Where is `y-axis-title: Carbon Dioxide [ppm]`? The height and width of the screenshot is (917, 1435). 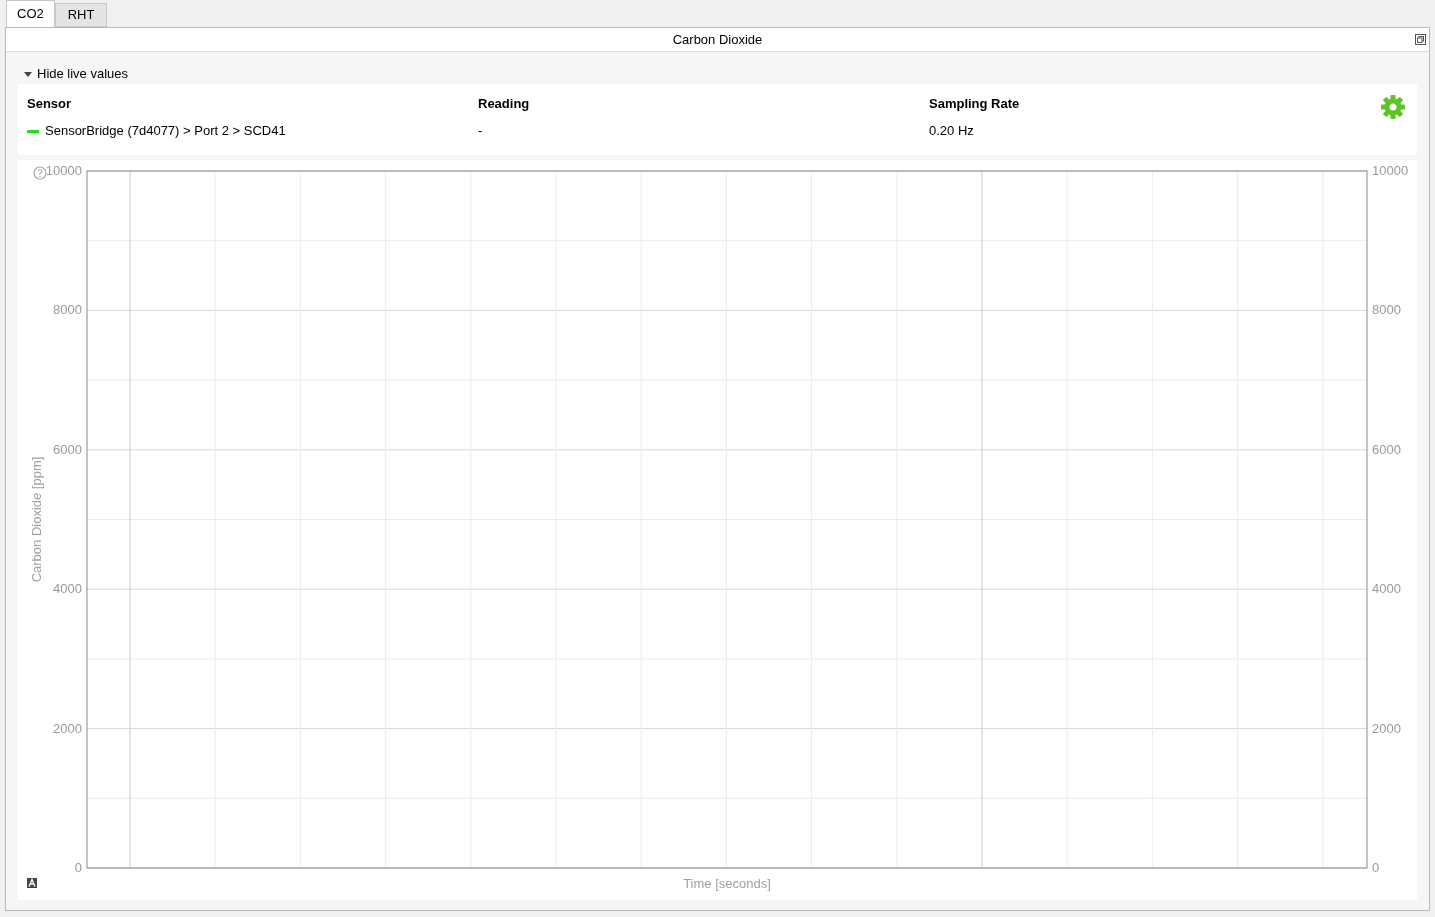 y-axis-title: Carbon Dioxide [ppm] is located at coordinates (36, 519).